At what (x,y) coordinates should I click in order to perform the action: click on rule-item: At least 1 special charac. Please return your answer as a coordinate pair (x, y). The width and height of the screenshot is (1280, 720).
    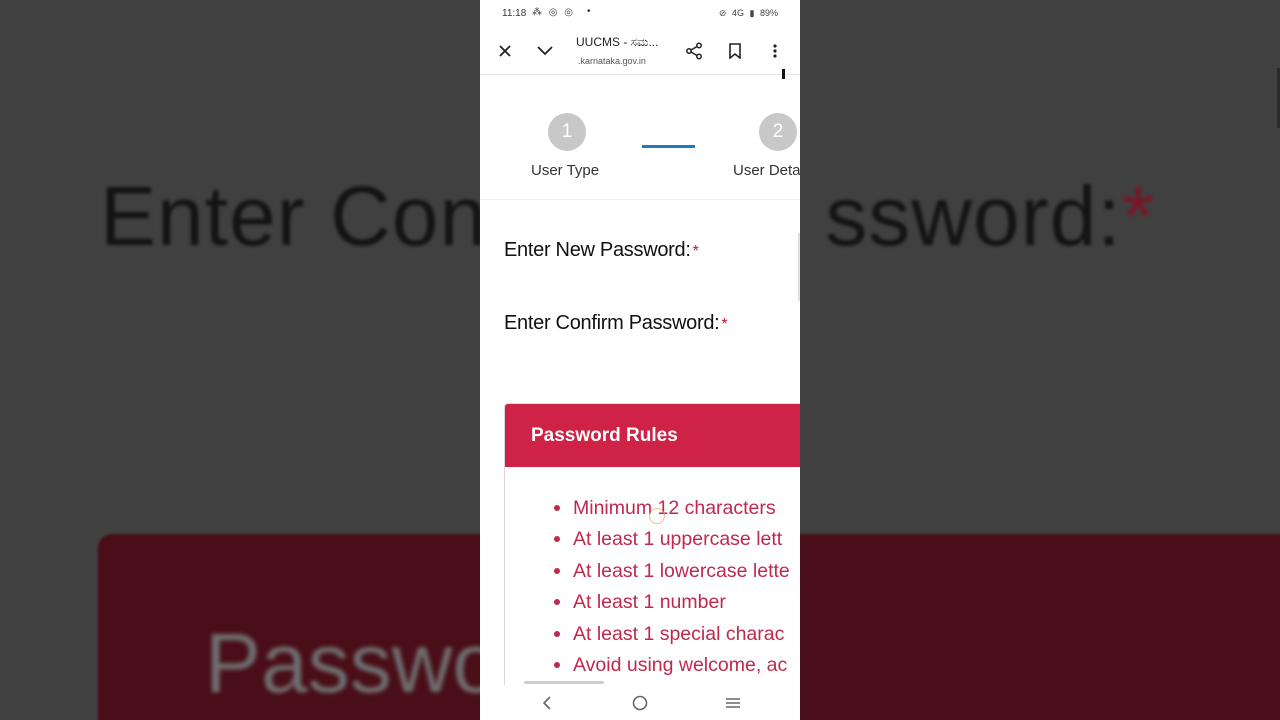
    Looking at the image, I should click on (671, 638).